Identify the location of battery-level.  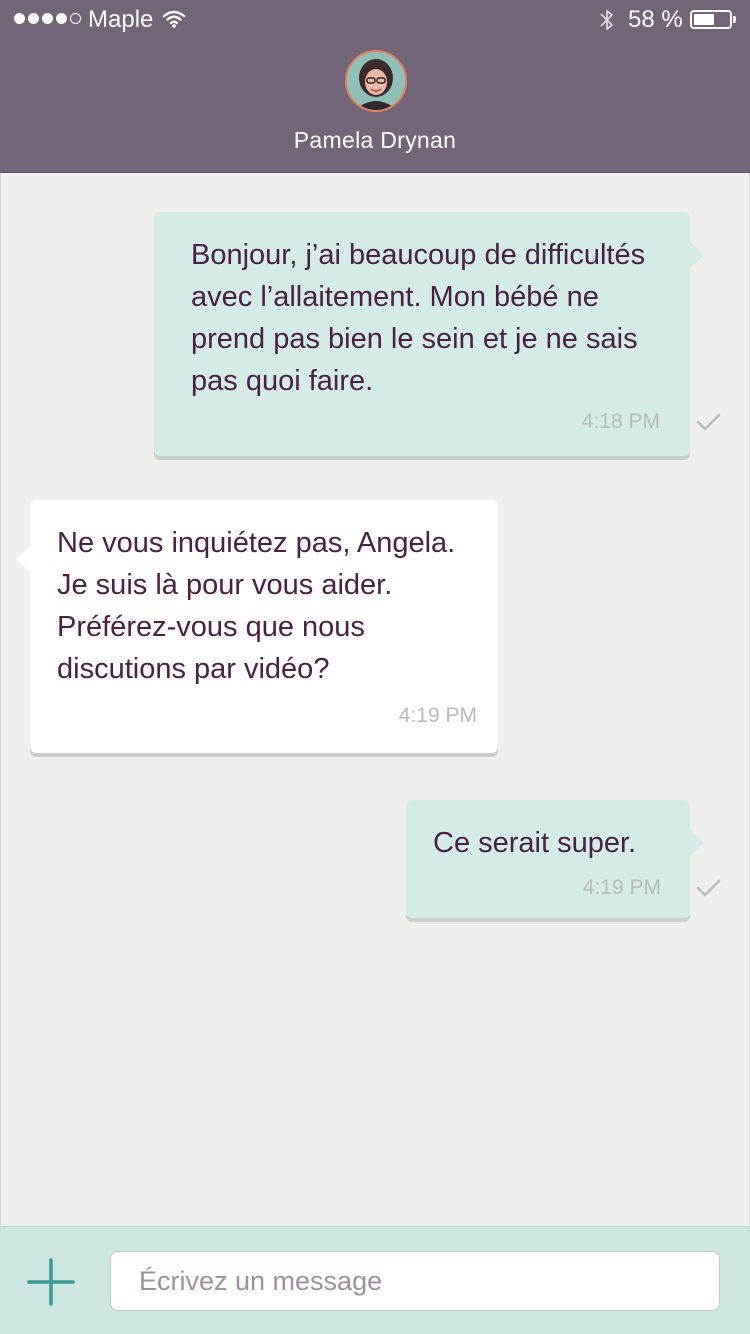
(704, 19).